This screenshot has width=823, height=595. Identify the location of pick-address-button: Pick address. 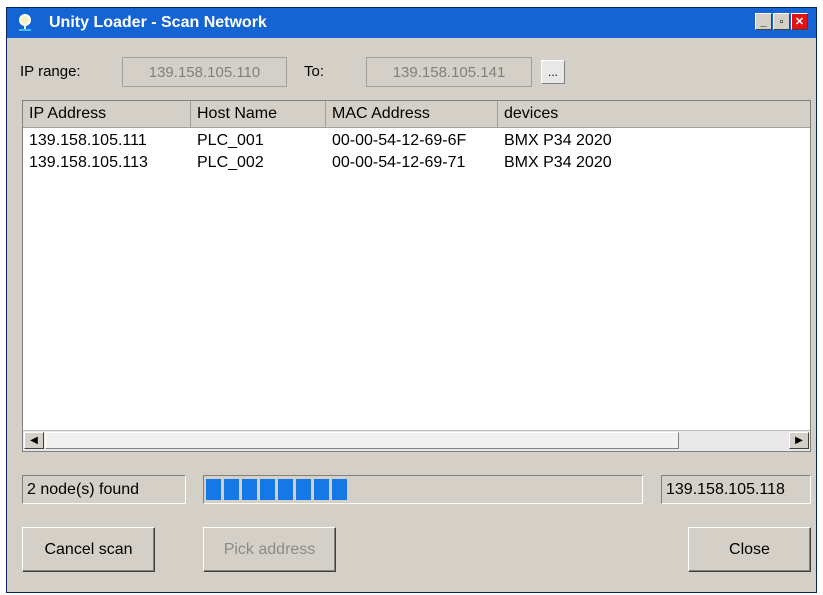
(269, 549).